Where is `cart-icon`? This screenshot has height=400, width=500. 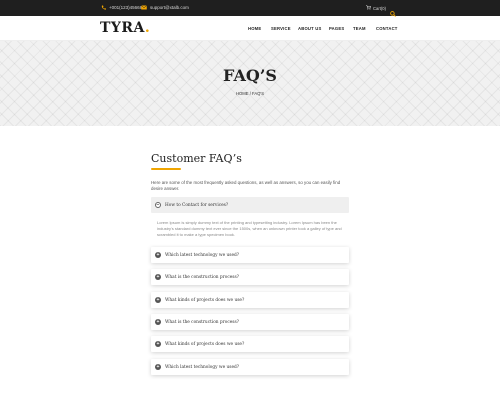
cart-icon is located at coordinates (369, 8).